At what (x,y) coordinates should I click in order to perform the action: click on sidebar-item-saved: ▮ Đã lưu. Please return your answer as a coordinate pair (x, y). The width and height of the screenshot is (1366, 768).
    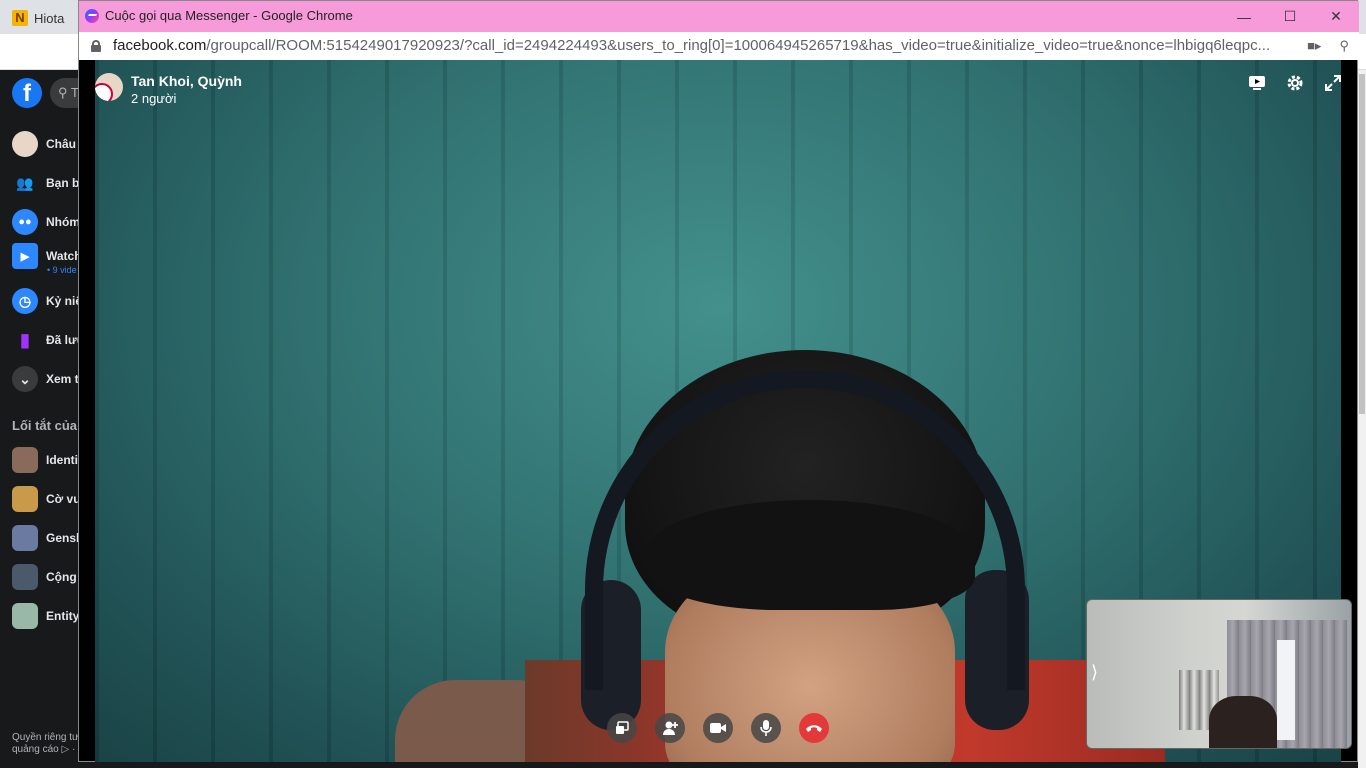
    Looking at the image, I should click on (48, 340).